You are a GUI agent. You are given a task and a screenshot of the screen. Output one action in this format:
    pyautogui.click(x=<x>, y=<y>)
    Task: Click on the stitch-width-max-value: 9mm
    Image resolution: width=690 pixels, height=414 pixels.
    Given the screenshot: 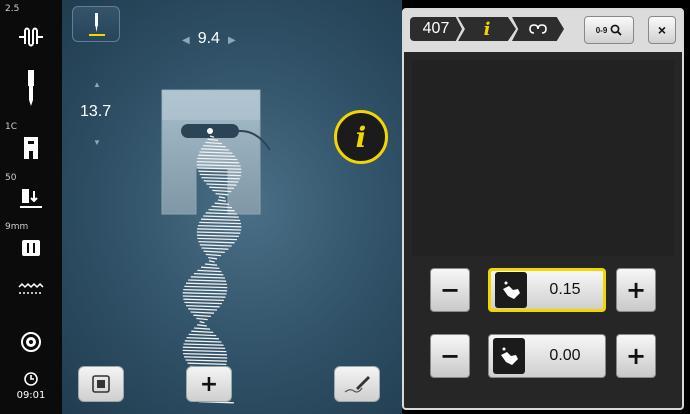 What is the action you would take?
    pyautogui.click(x=17, y=227)
    